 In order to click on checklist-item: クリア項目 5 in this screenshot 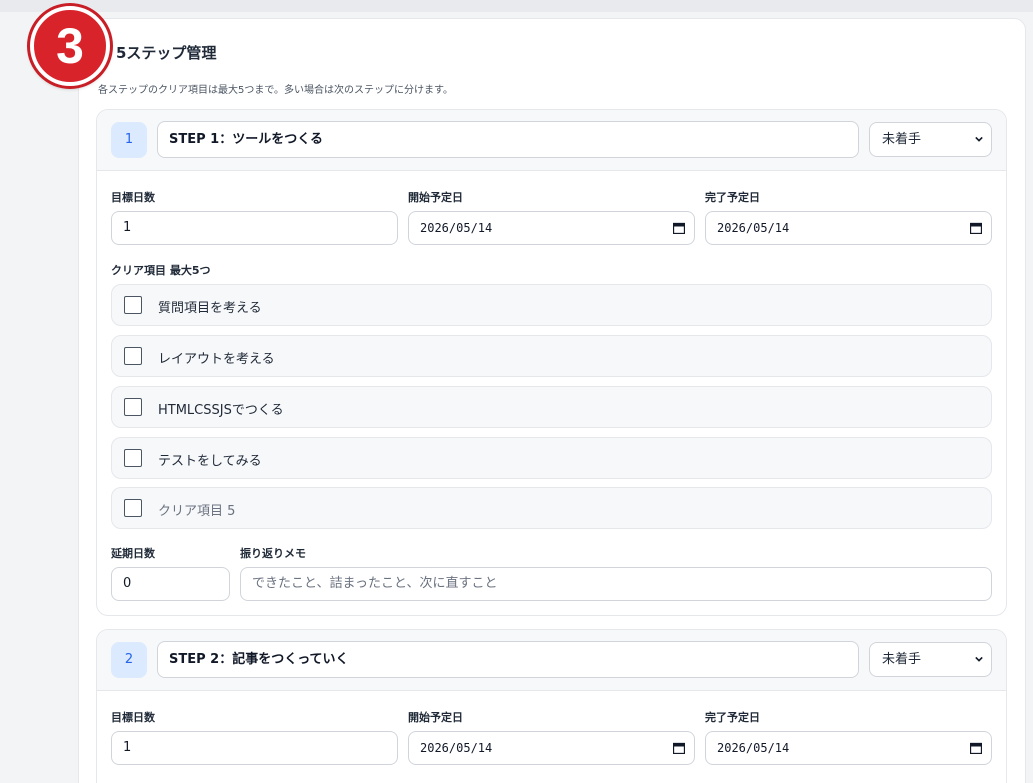, I will do `click(551, 508)`.